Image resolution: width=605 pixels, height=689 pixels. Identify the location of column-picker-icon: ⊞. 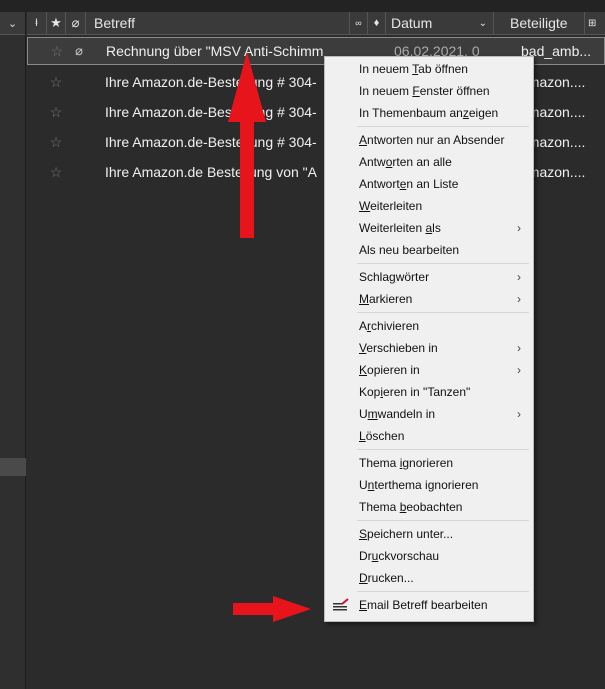
(595, 23).